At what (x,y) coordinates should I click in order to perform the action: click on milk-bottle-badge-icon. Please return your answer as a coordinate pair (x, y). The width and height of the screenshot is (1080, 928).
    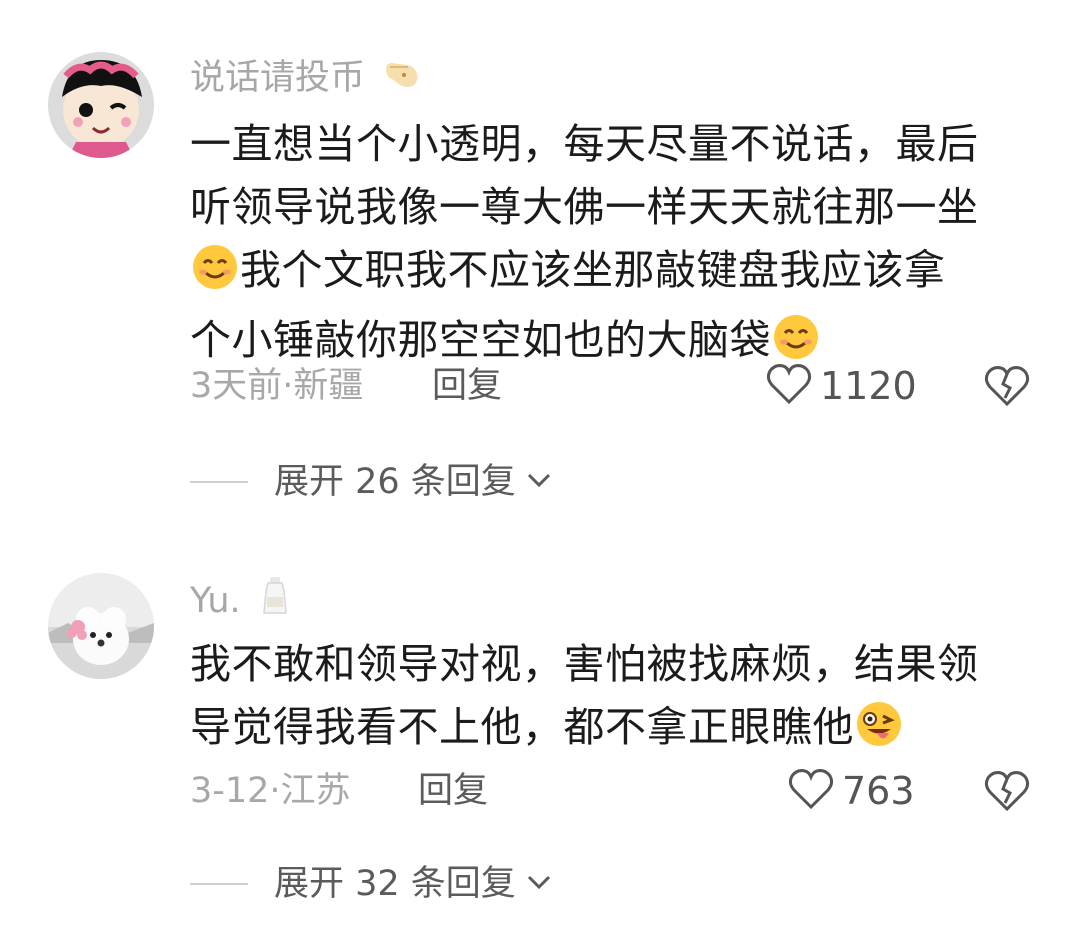
    Looking at the image, I should click on (275, 602).